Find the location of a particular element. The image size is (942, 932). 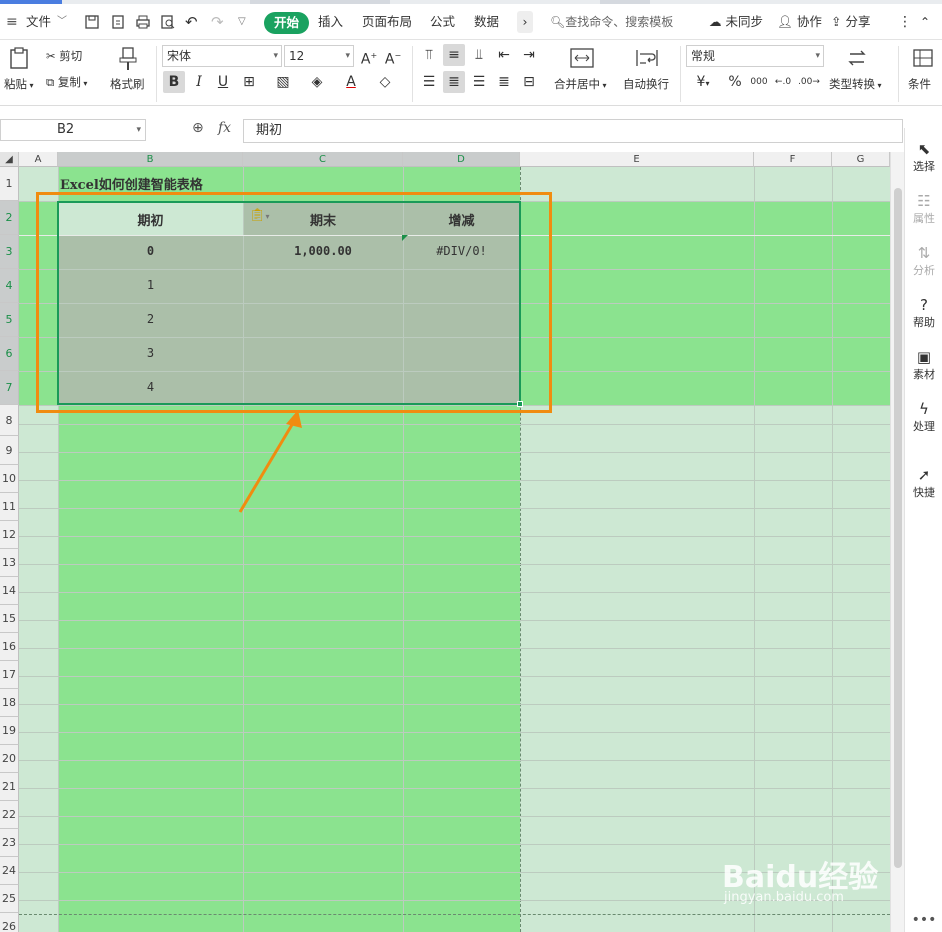

column-header-f: F is located at coordinates (793, 159).